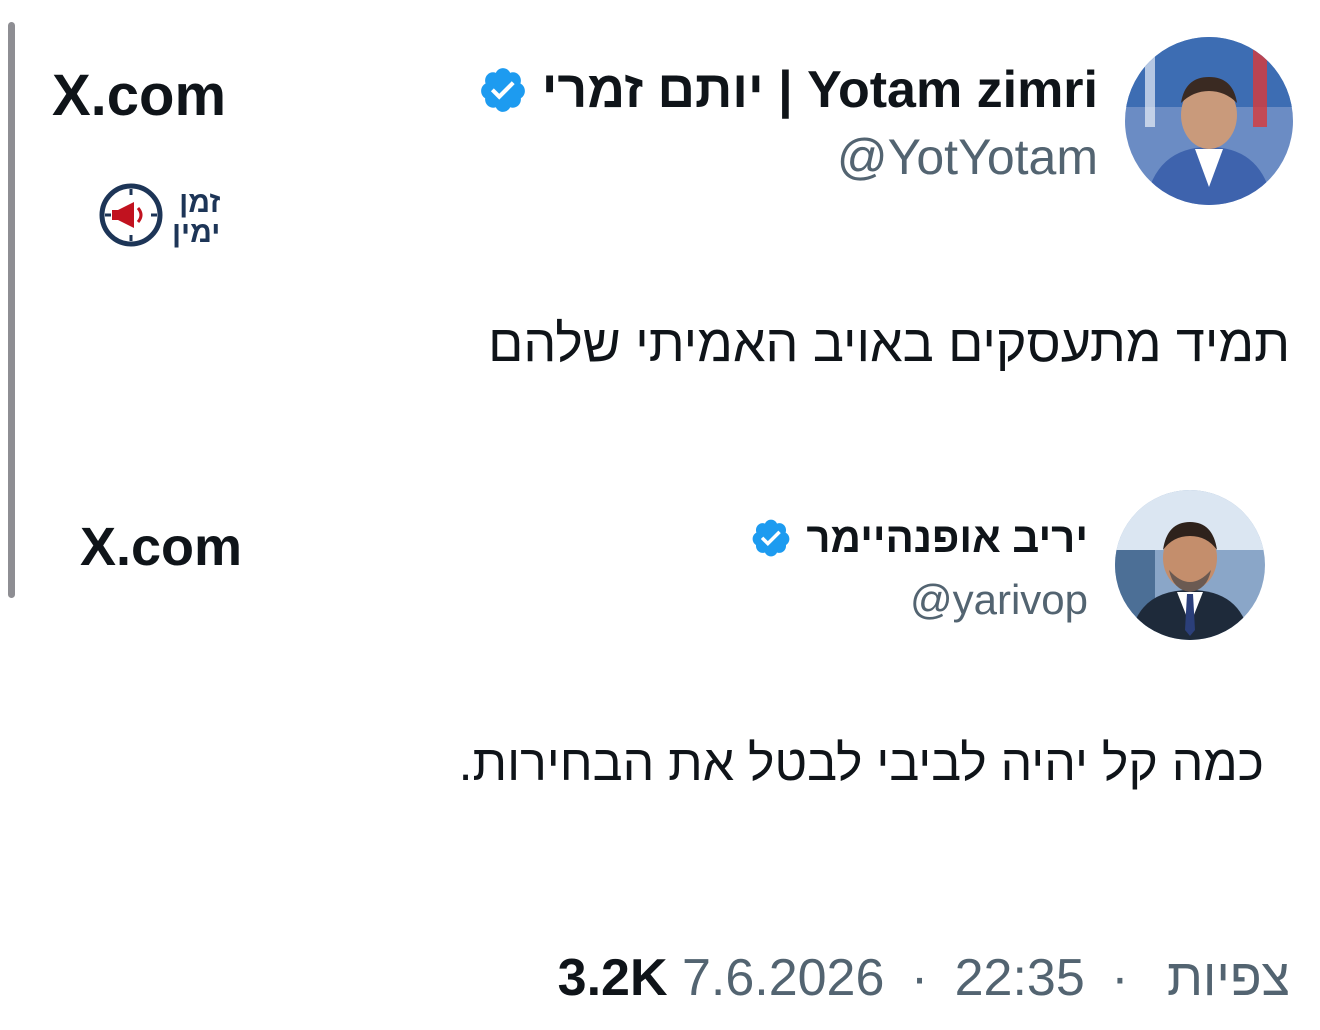 This screenshot has width=1320, height=1030. Describe the element at coordinates (1190, 565) in the screenshot. I see `avatar-yariv` at that location.